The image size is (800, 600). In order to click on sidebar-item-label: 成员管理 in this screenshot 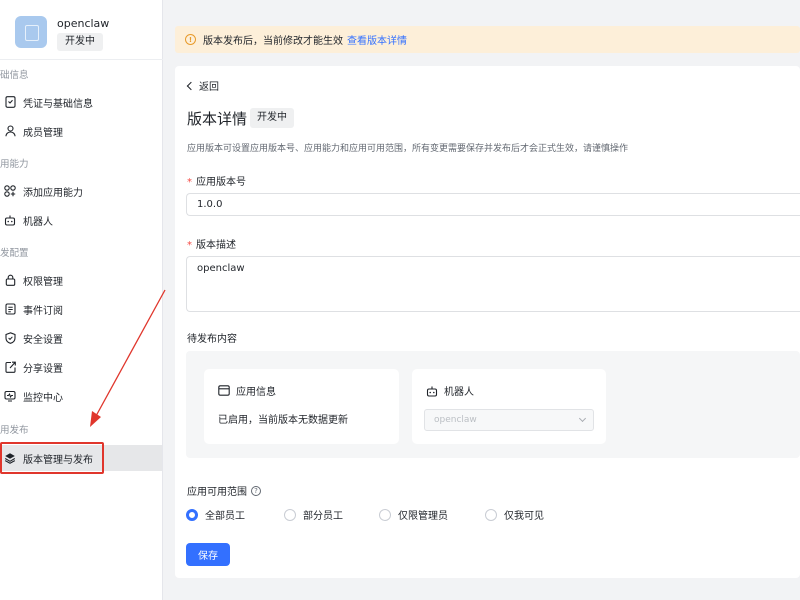, I will do `click(43, 133)`.